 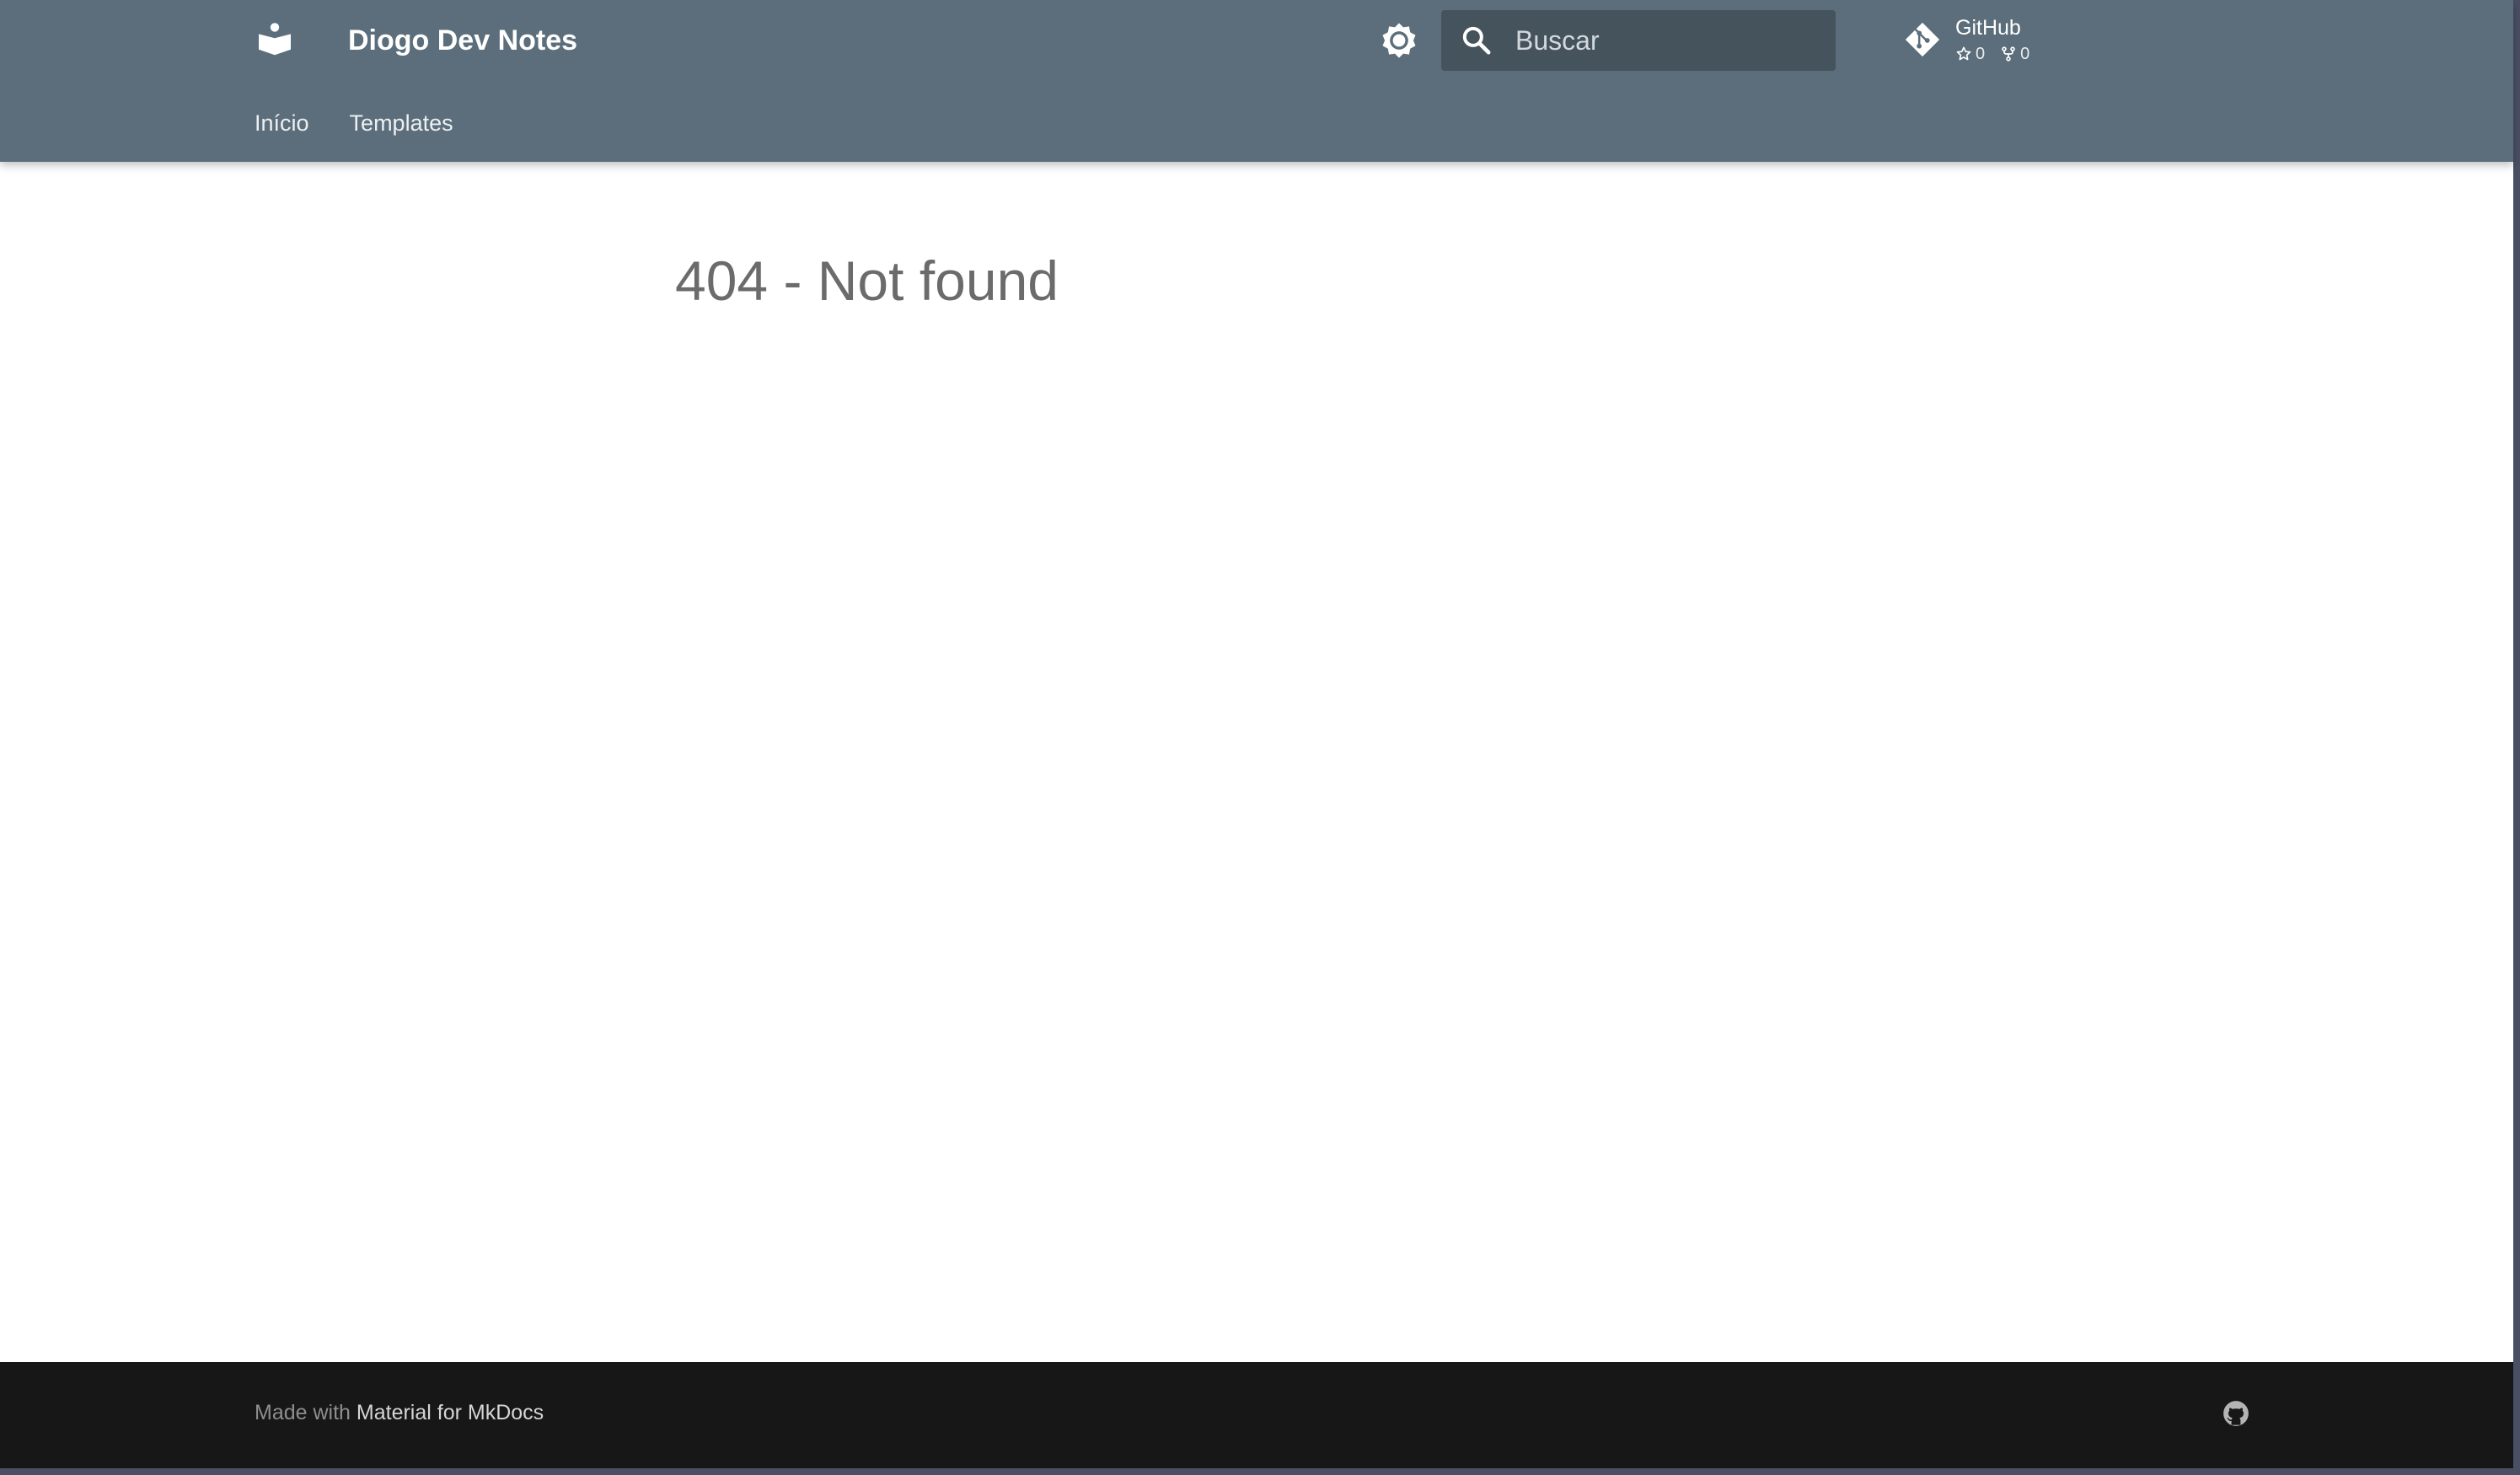 I want to click on page-title: 404 - Not found, so click(x=867, y=280).